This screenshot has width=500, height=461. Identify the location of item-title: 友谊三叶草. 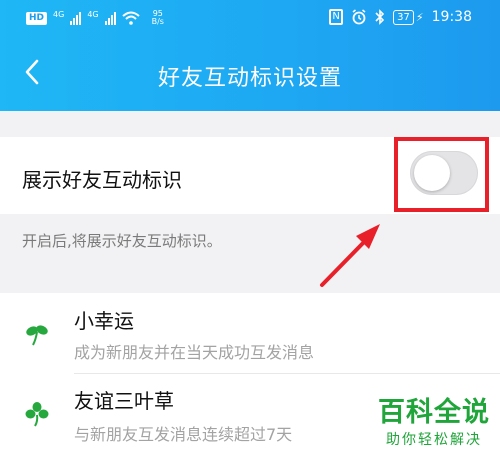
(124, 401).